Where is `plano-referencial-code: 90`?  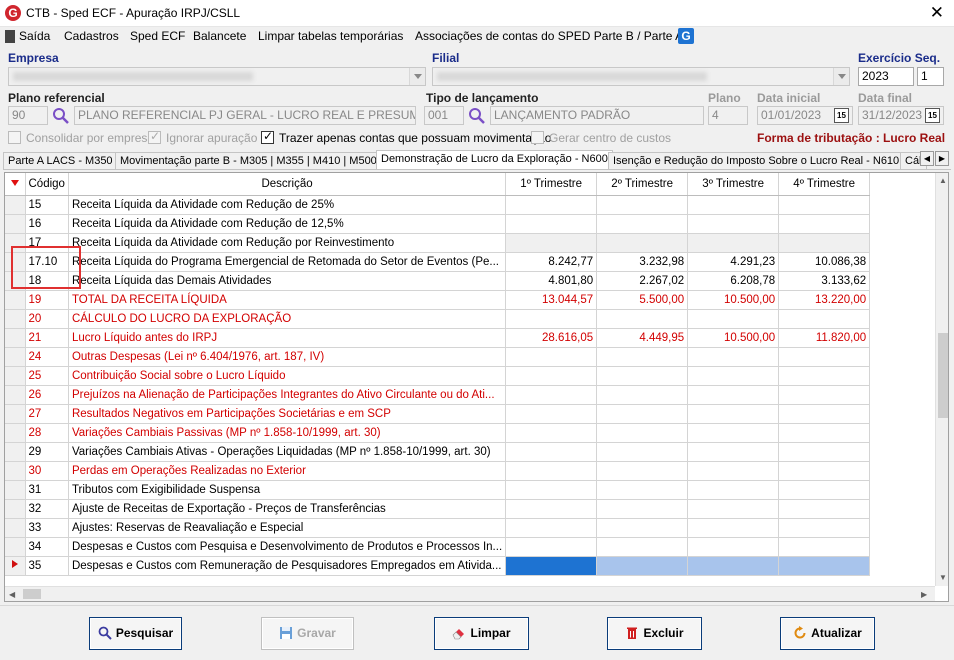 plano-referencial-code: 90 is located at coordinates (28, 115).